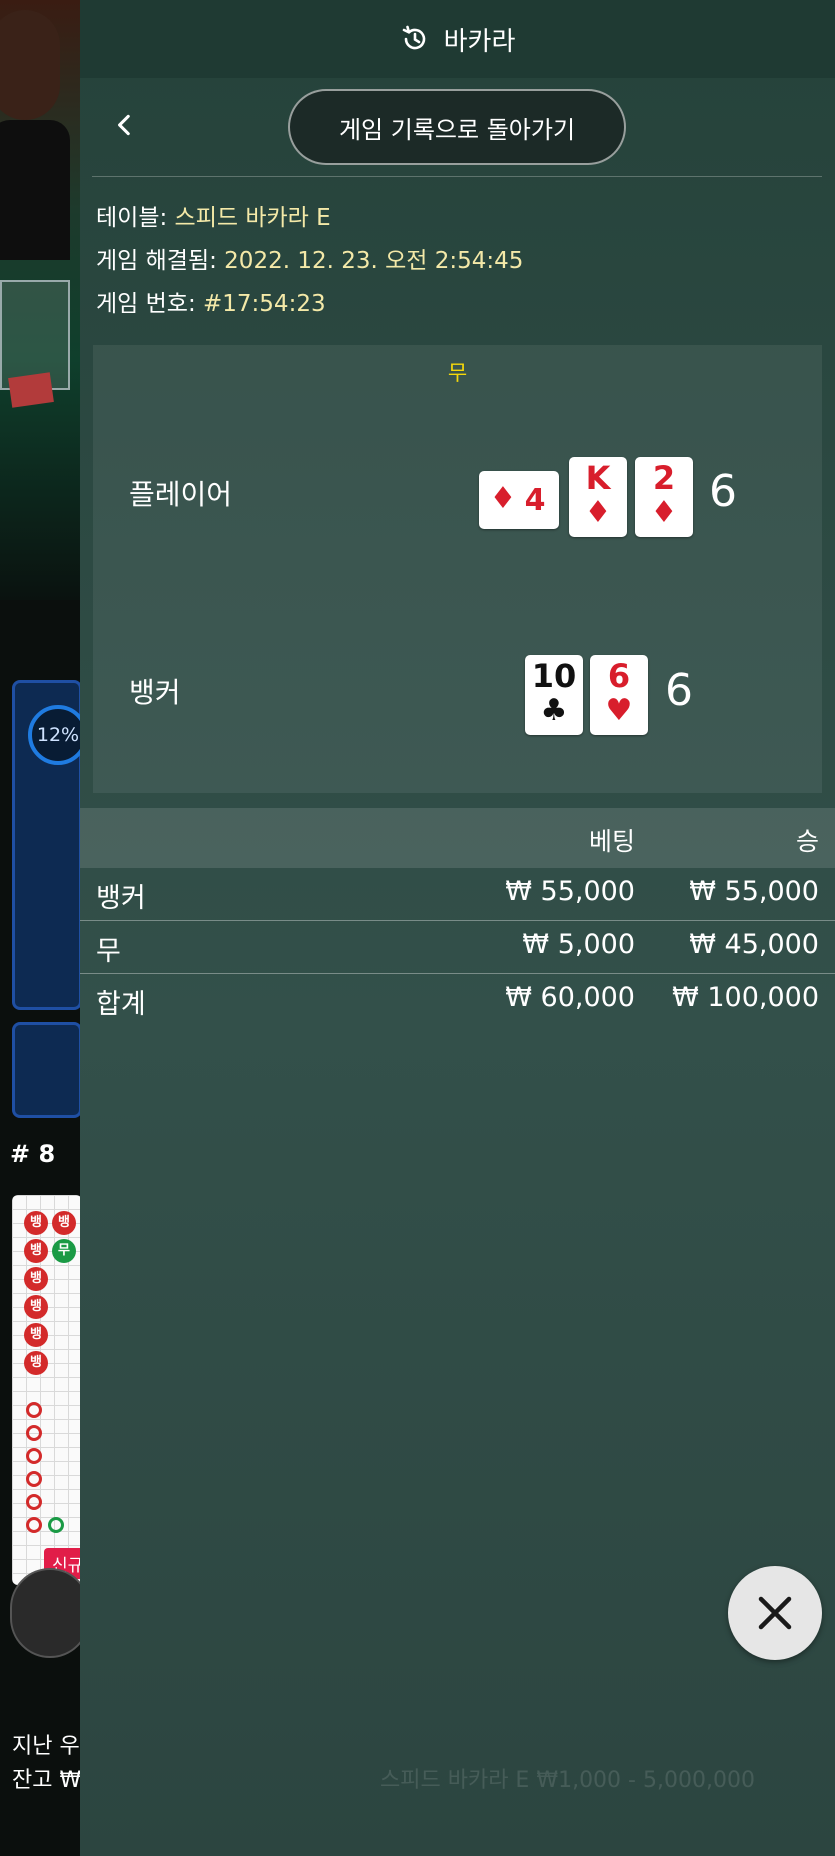 This screenshot has width=835, height=1856. Describe the element at coordinates (160, 261) in the screenshot. I see `resolved-key: 게임 해결됨:` at that location.